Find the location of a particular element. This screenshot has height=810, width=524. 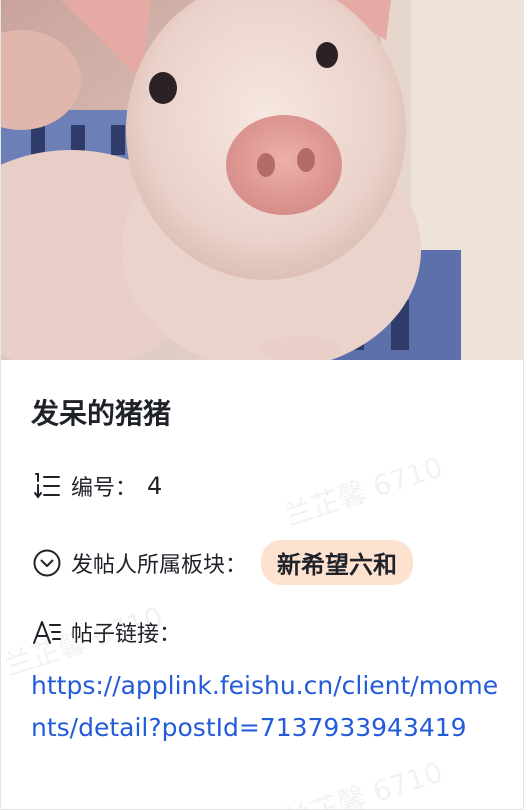

dropdown-circle-icon is located at coordinates (47, 563).